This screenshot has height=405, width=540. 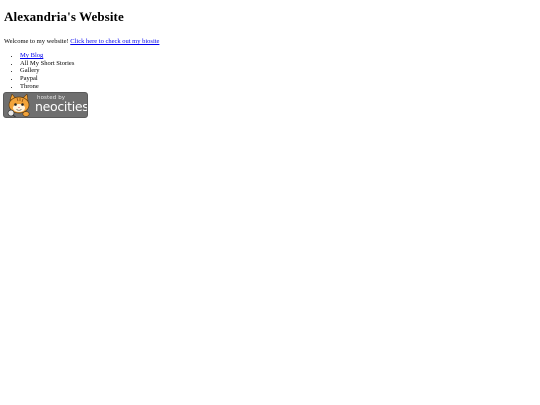 I want to click on neocities-brand-label: neocities, so click(x=61, y=106).